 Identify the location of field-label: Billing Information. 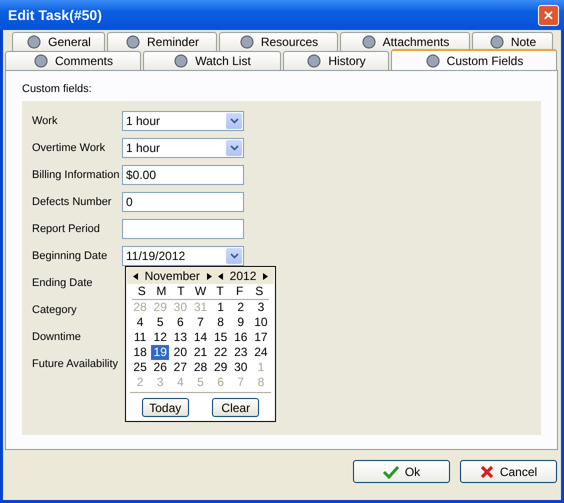
(76, 175).